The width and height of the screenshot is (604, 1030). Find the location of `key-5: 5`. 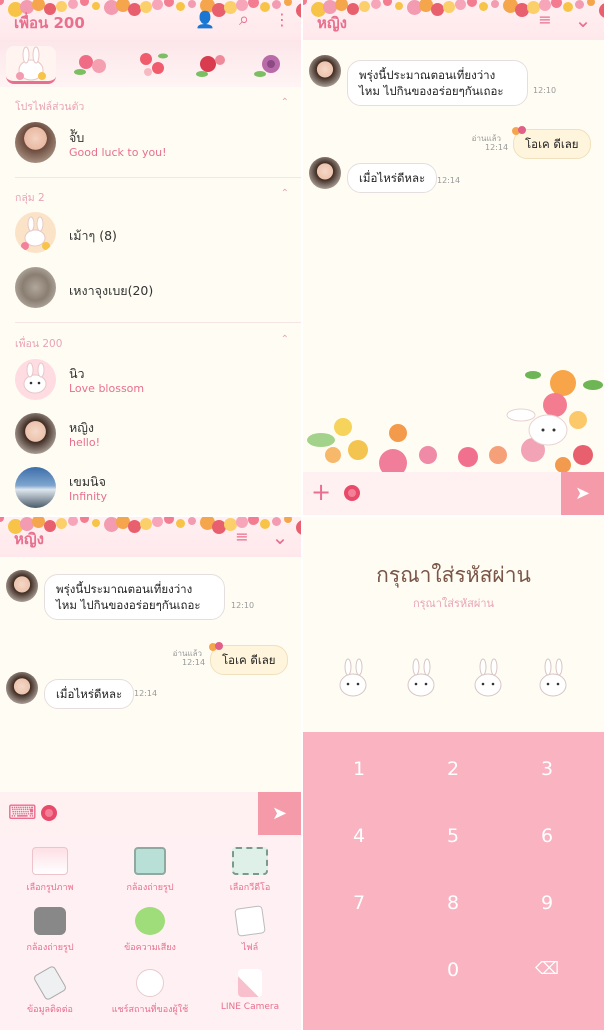

key-5: 5 is located at coordinates (453, 836).